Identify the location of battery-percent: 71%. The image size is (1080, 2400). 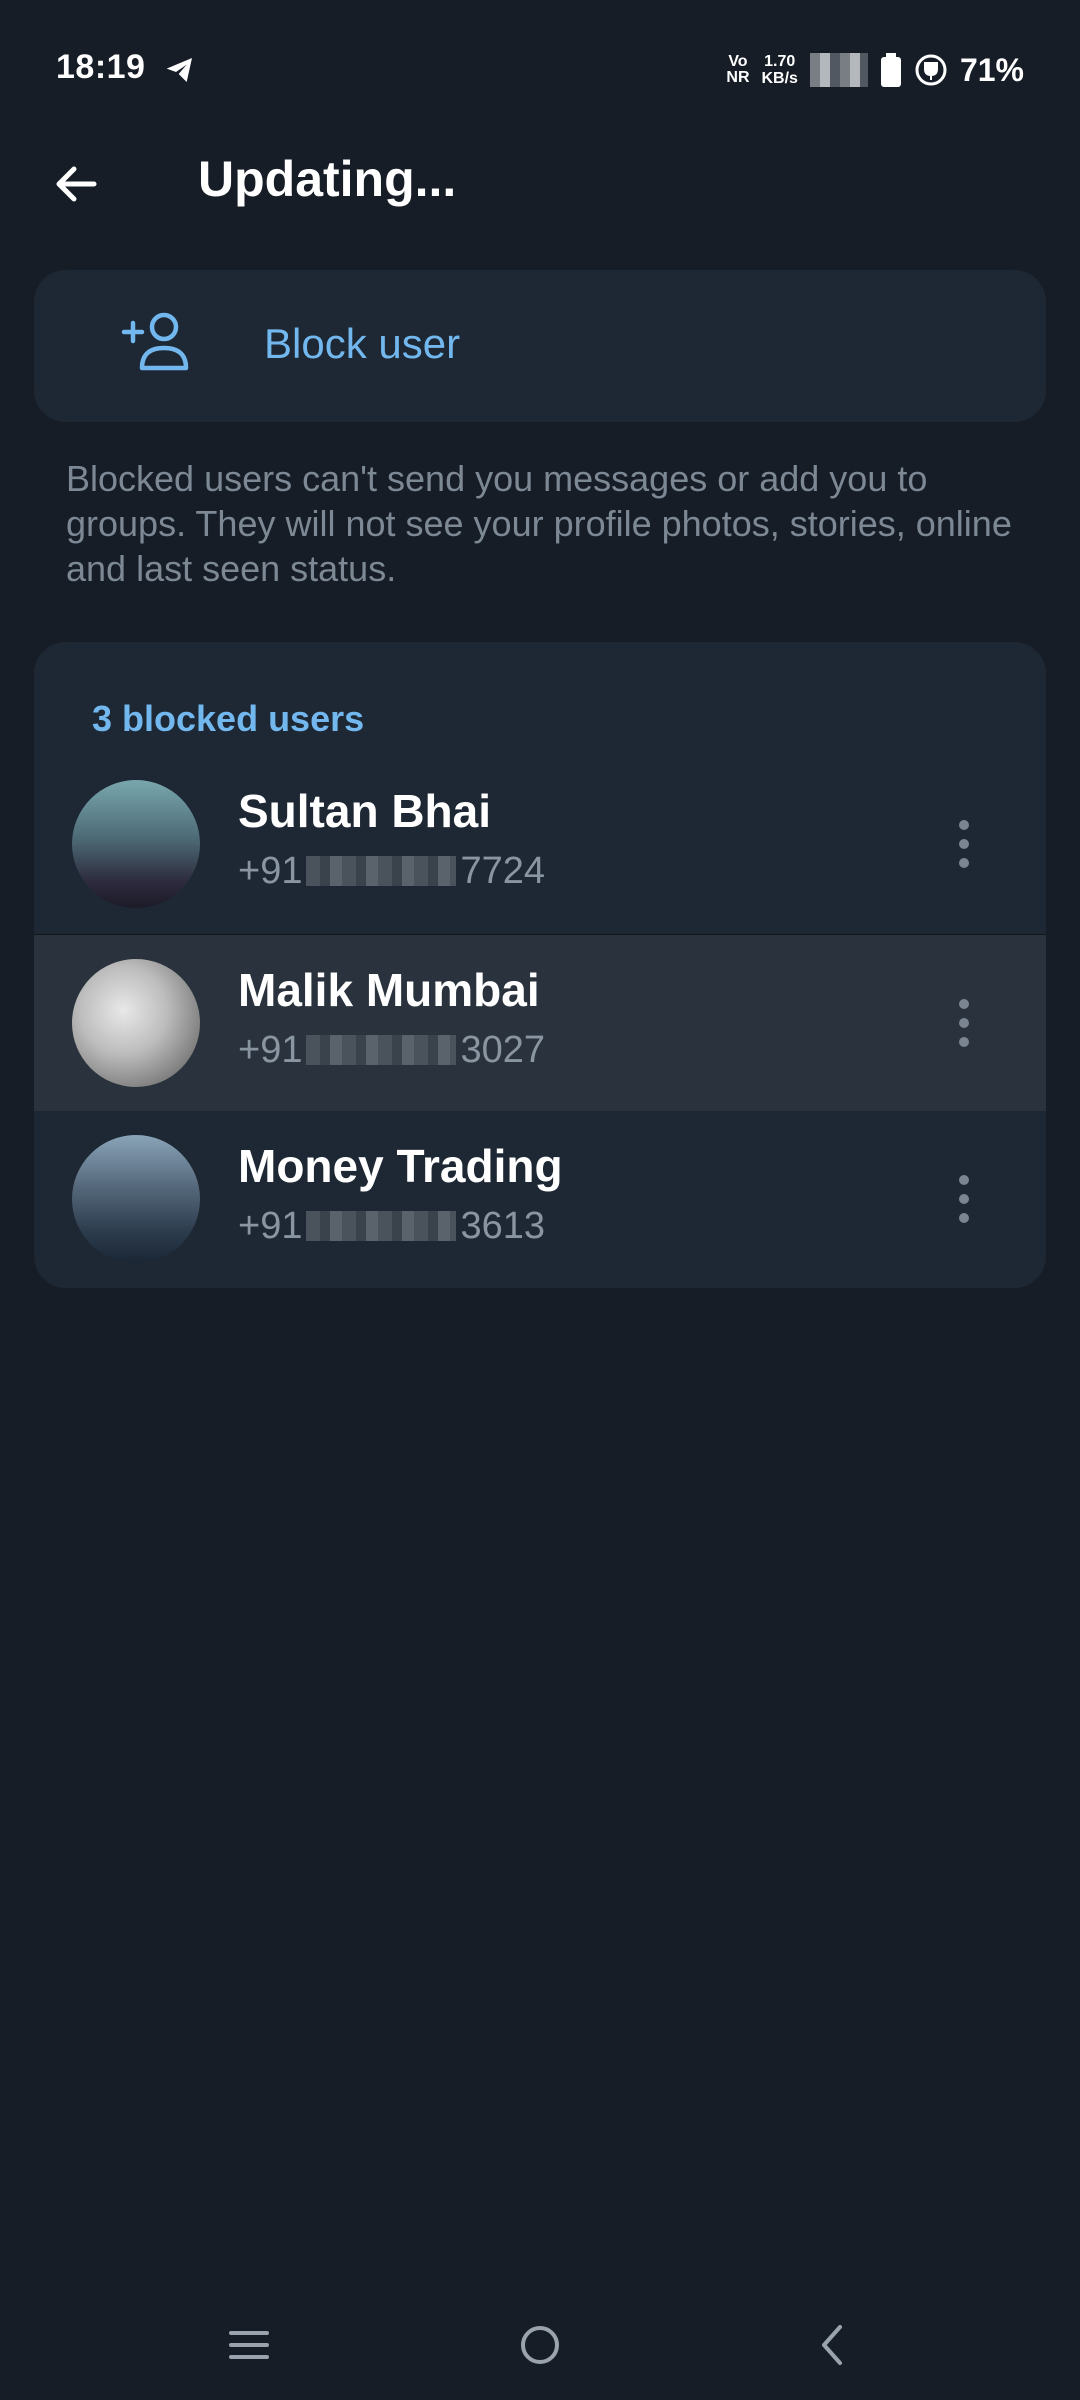
(991, 69).